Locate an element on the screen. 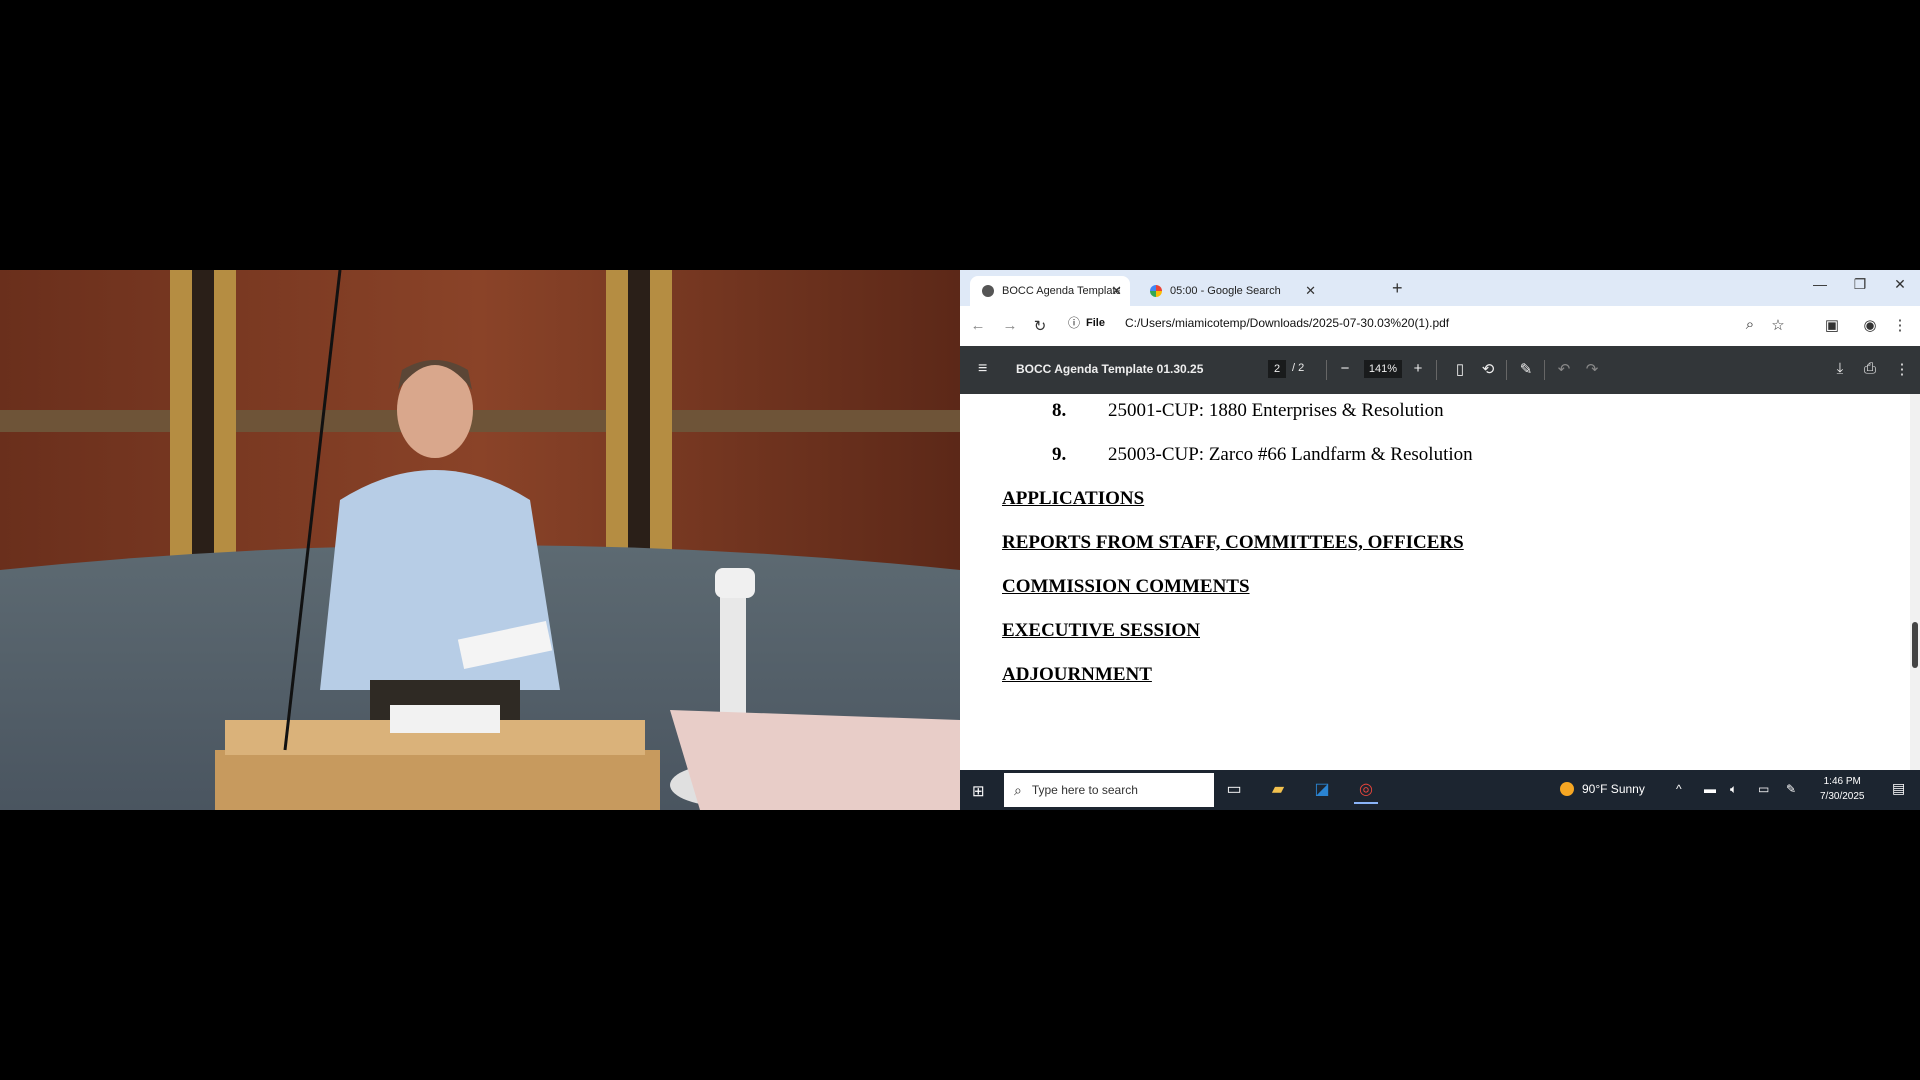 The height and width of the screenshot is (1080, 1920). date: 7/30/2025 is located at coordinates (1842, 796).